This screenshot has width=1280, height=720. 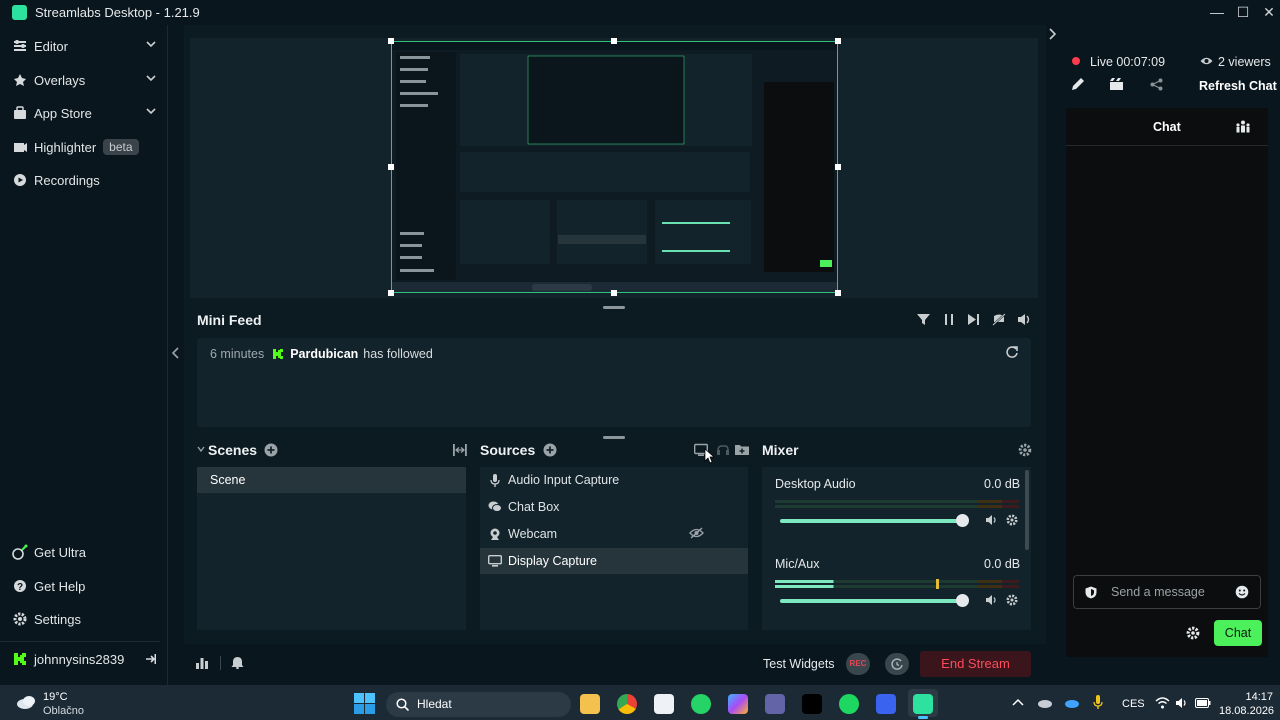 What do you see at coordinates (627, 704) in the screenshot?
I see `chrome-icon` at bounding box center [627, 704].